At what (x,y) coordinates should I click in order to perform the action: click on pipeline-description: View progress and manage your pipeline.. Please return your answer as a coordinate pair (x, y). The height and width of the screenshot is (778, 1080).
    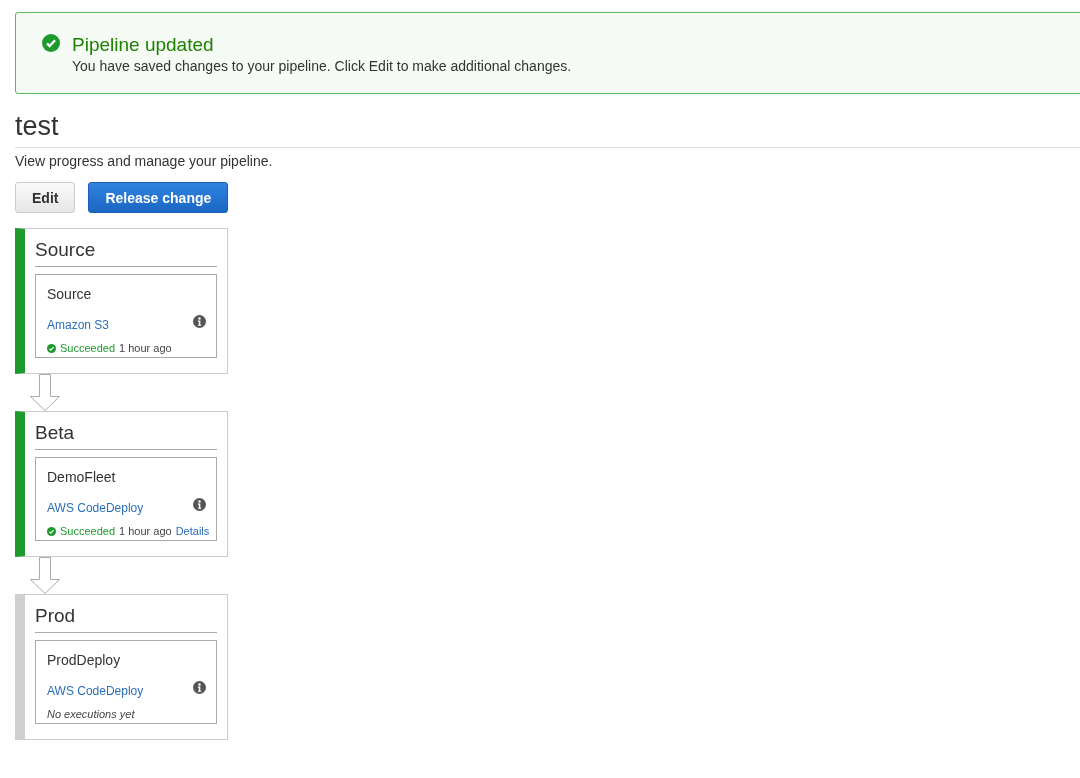
    Looking at the image, I should click on (144, 161).